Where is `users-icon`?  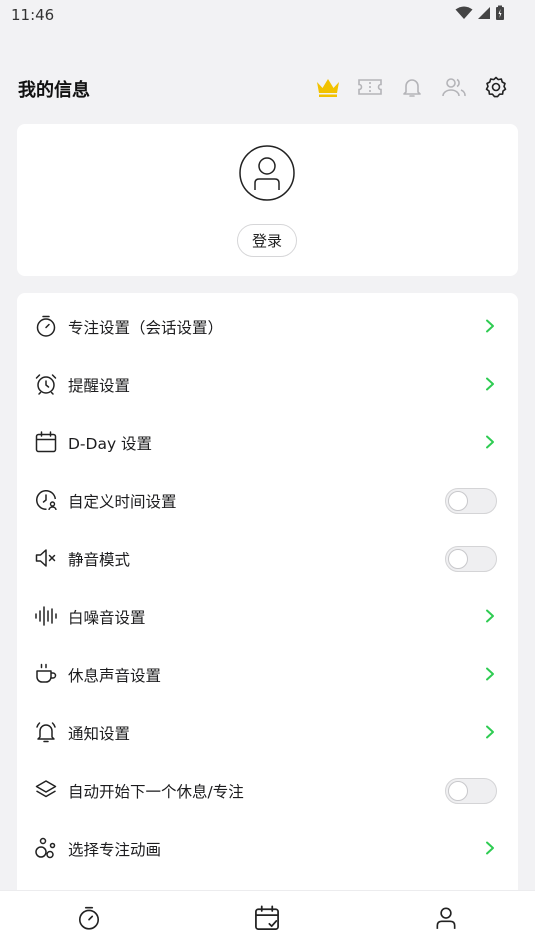 users-icon is located at coordinates (454, 87).